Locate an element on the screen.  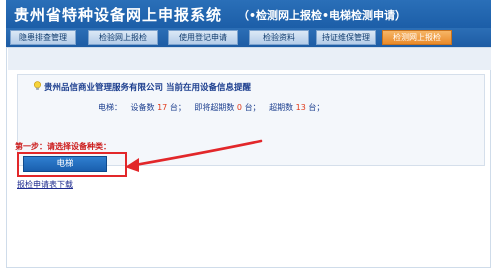
step-one-label: 第一步：请选择设备种类： is located at coordinates (63, 146).